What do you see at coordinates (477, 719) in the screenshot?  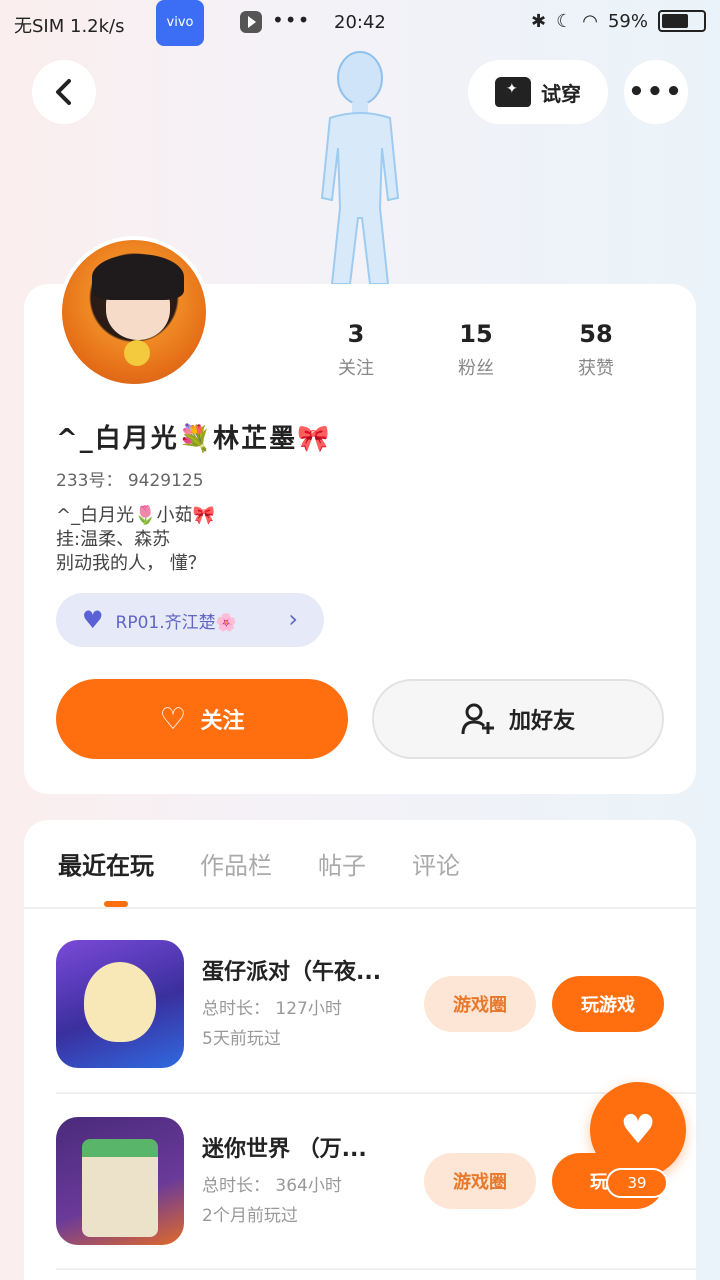 I see `user-plus-icon` at bounding box center [477, 719].